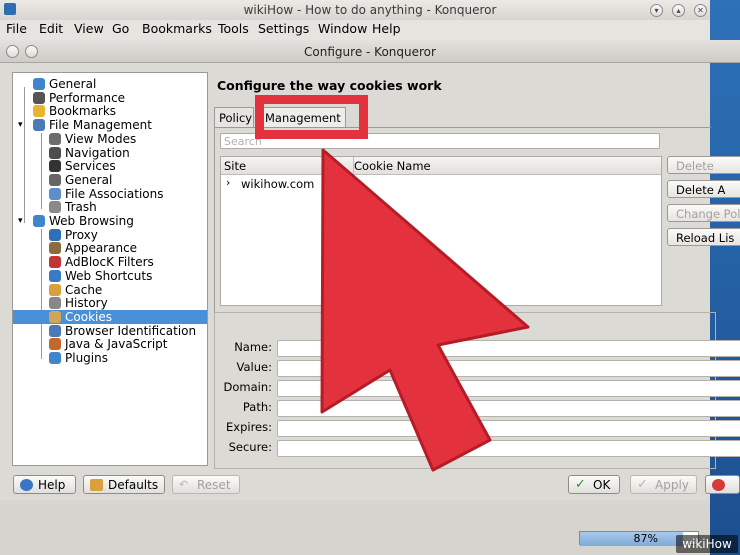  I want to click on watermark: wikiHow, so click(707, 544).